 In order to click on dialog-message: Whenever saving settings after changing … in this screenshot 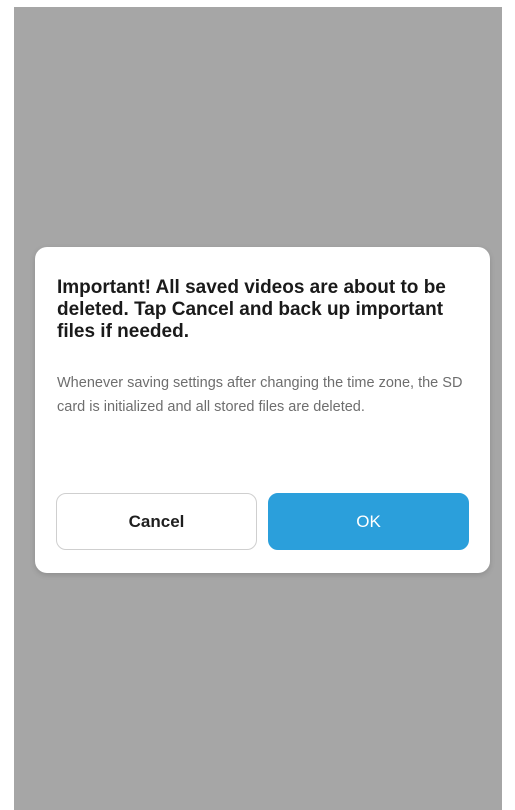, I will do `click(260, 395)`.